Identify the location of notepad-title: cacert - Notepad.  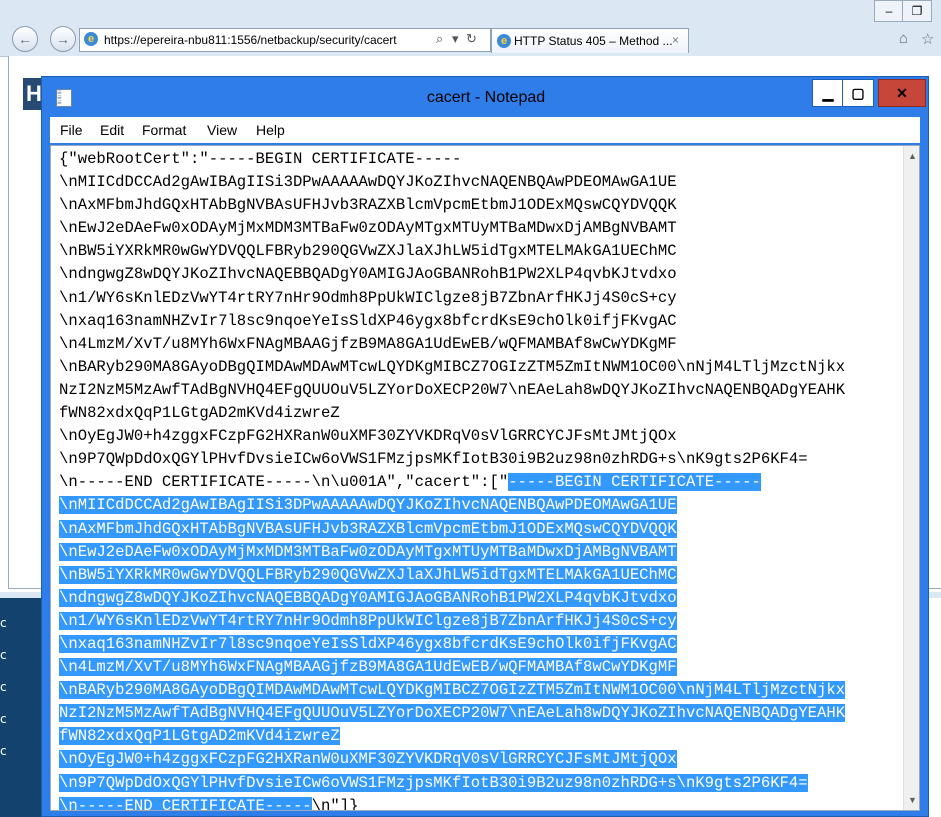
(486, 97).